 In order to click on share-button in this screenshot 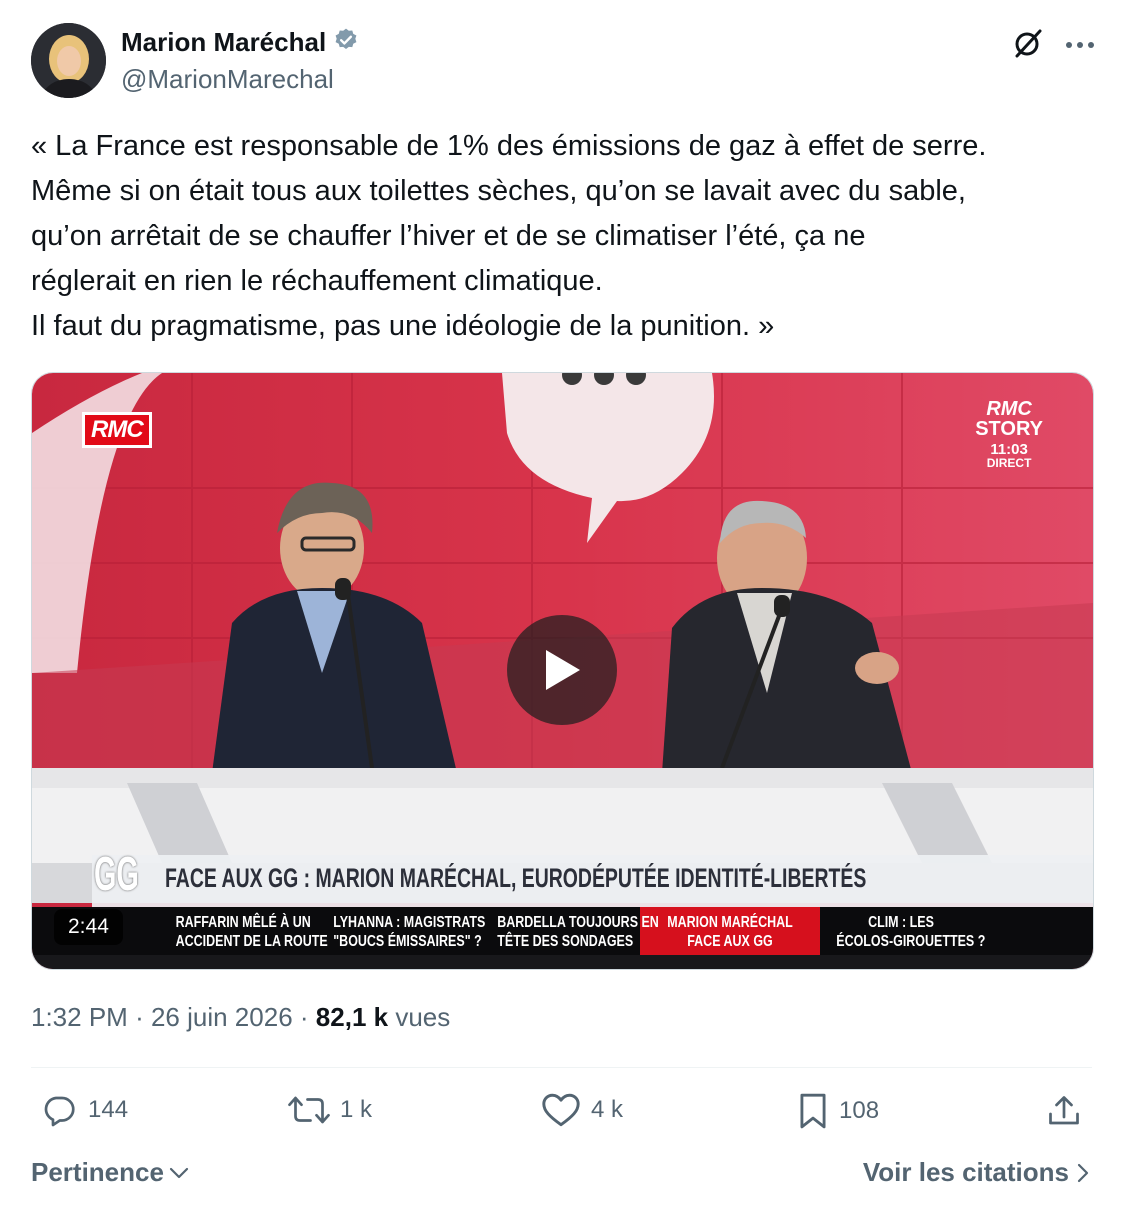, I will do `click(1064, 1111)`.